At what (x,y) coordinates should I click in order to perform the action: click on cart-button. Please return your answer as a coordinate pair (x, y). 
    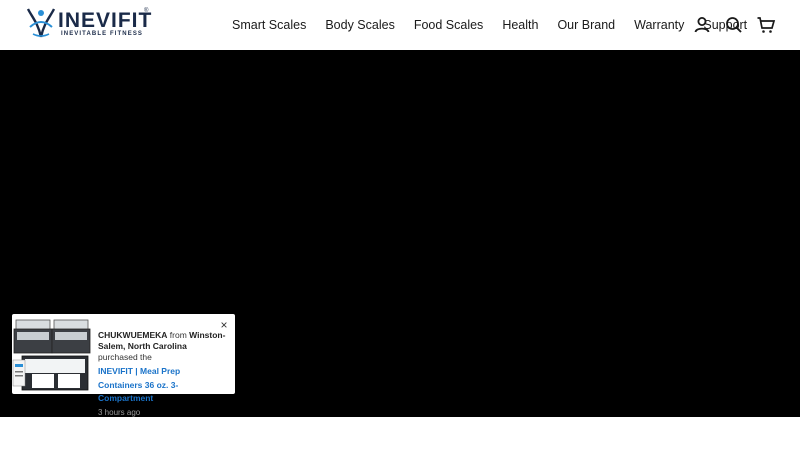
    Looking at the image, I should click on (766, 25).